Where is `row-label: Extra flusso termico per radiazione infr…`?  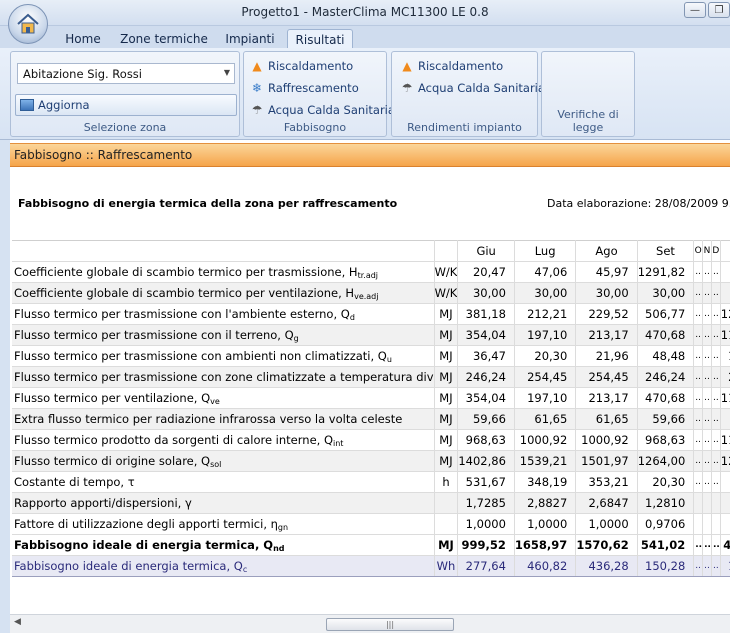 row-label: Extra flusso termico per radiazione infr… is located at coordinates (223, 419).